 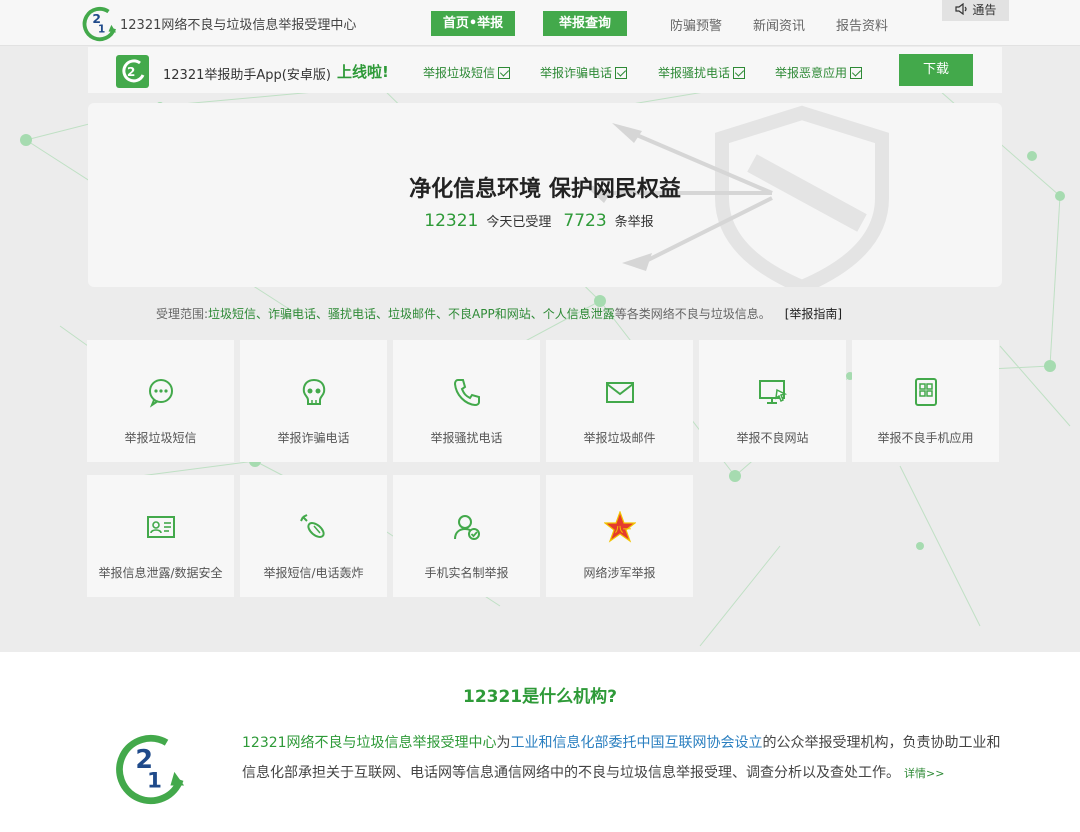 I want to click on stat-number-hotline: 12321, so click(x=451, y=221).